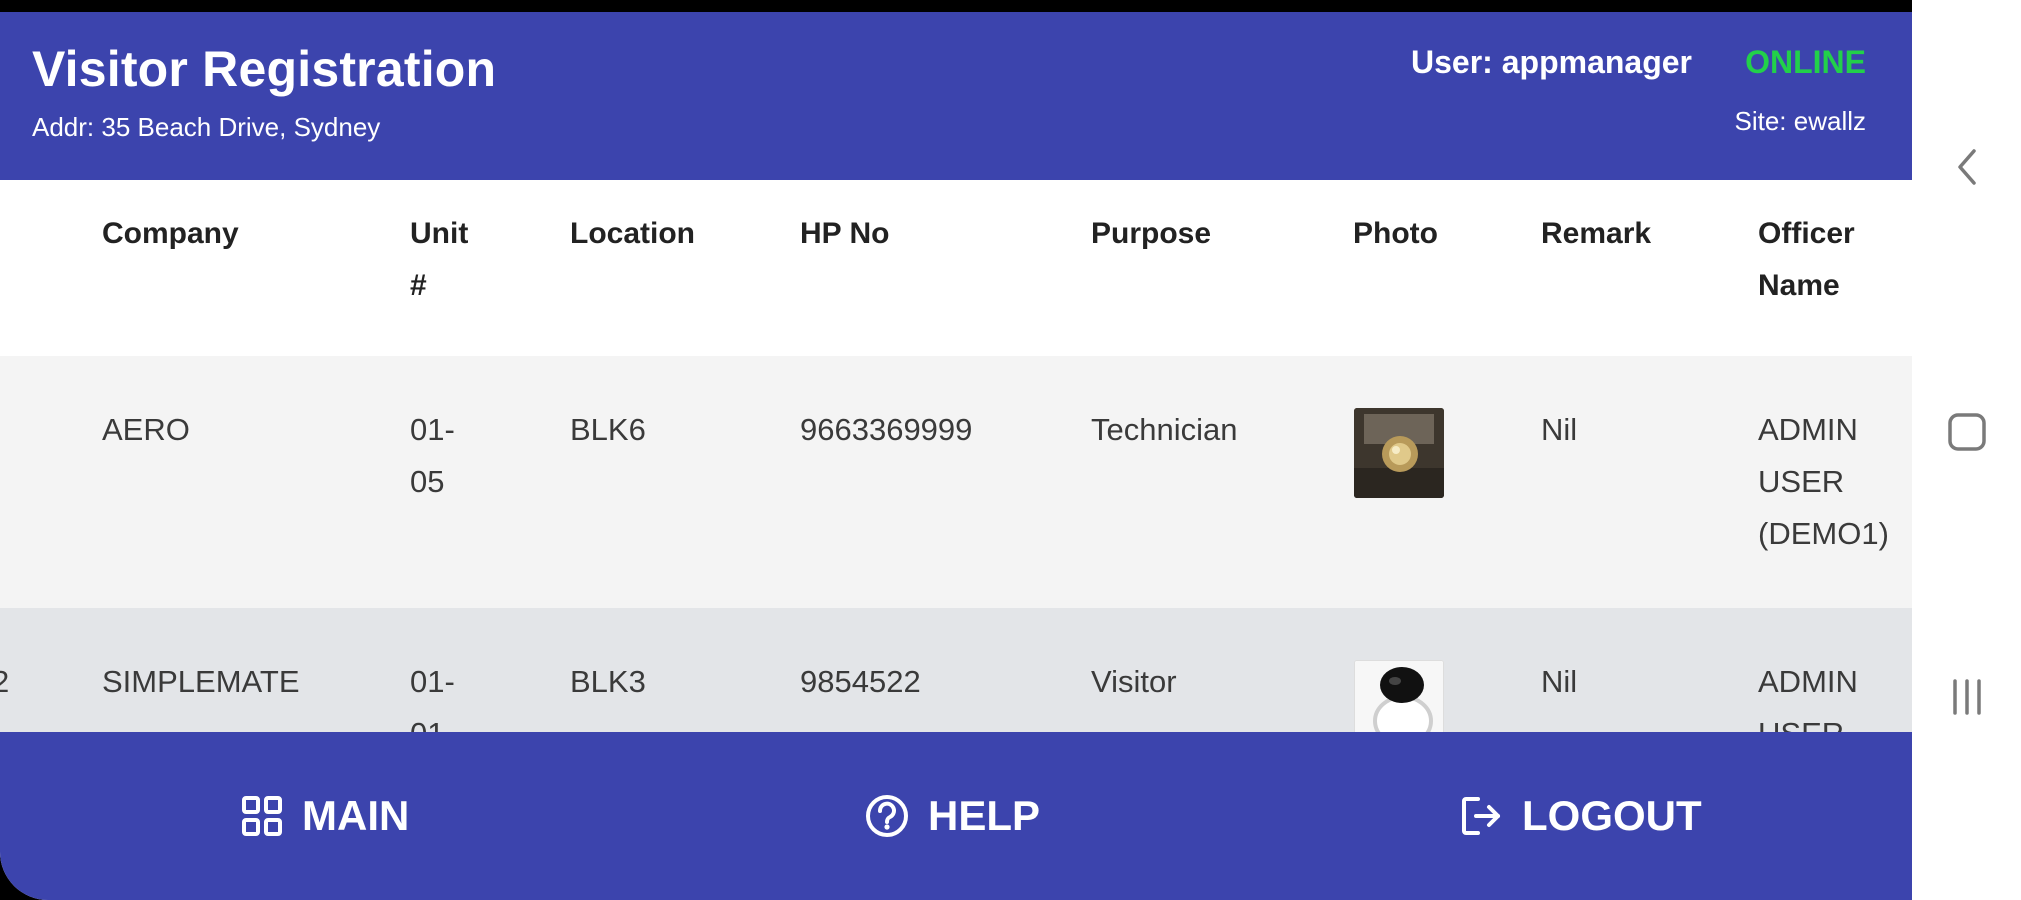 The image size is (2021, 900). I want to click on logout-button: LOGOUT, so click(1580, 816).